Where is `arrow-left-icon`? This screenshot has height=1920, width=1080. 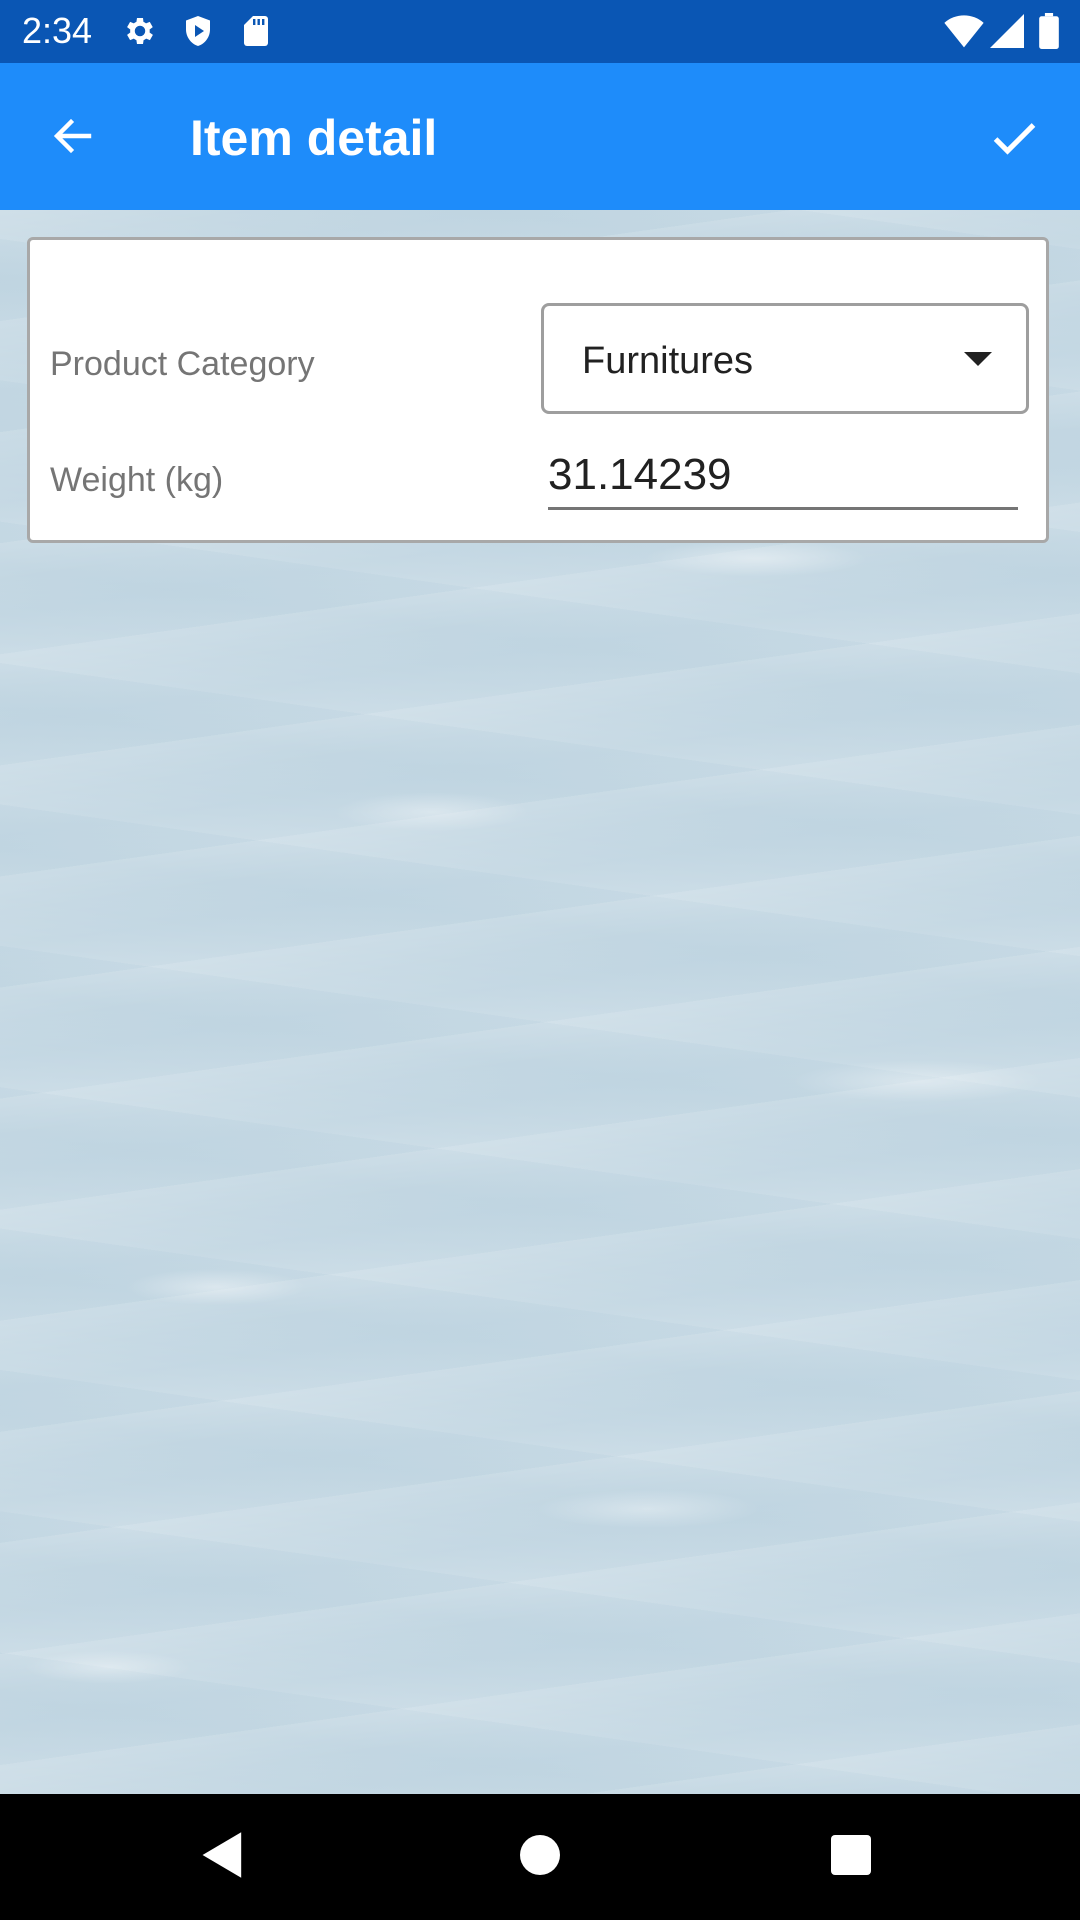 arrow-left-icon is located at coordinates (73, 138).